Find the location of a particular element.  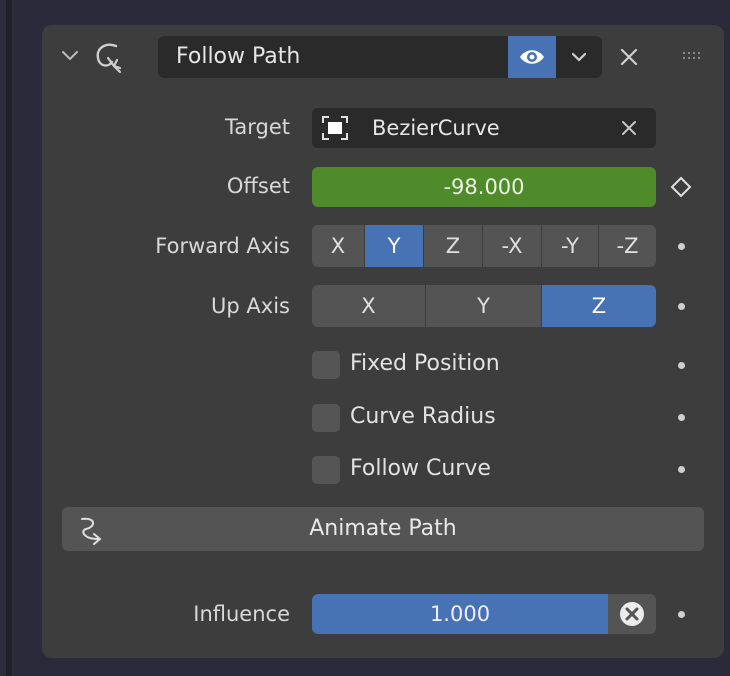

forward-axis-y: Y is located at coordinates (394, 246).